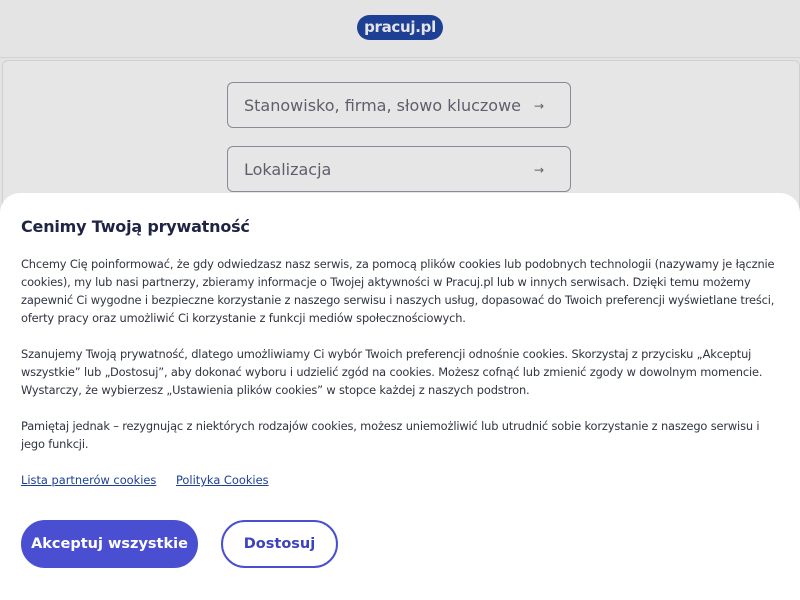  I want to click on pracuj-logo: pracuj.pl, so click(400, 27).